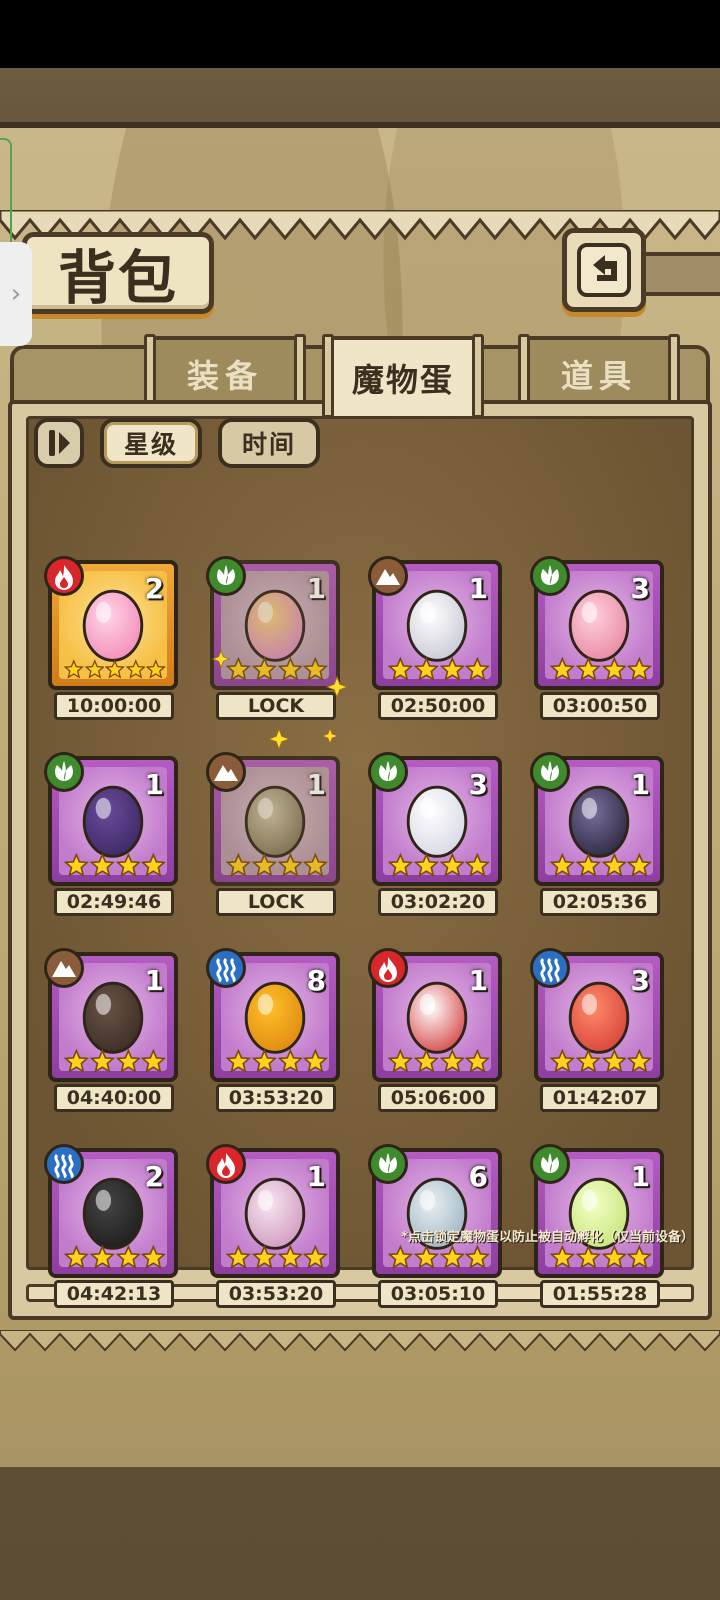  Describe the element at coordinates (680, 274) in the screenshot. I see `back-rail` at that location.